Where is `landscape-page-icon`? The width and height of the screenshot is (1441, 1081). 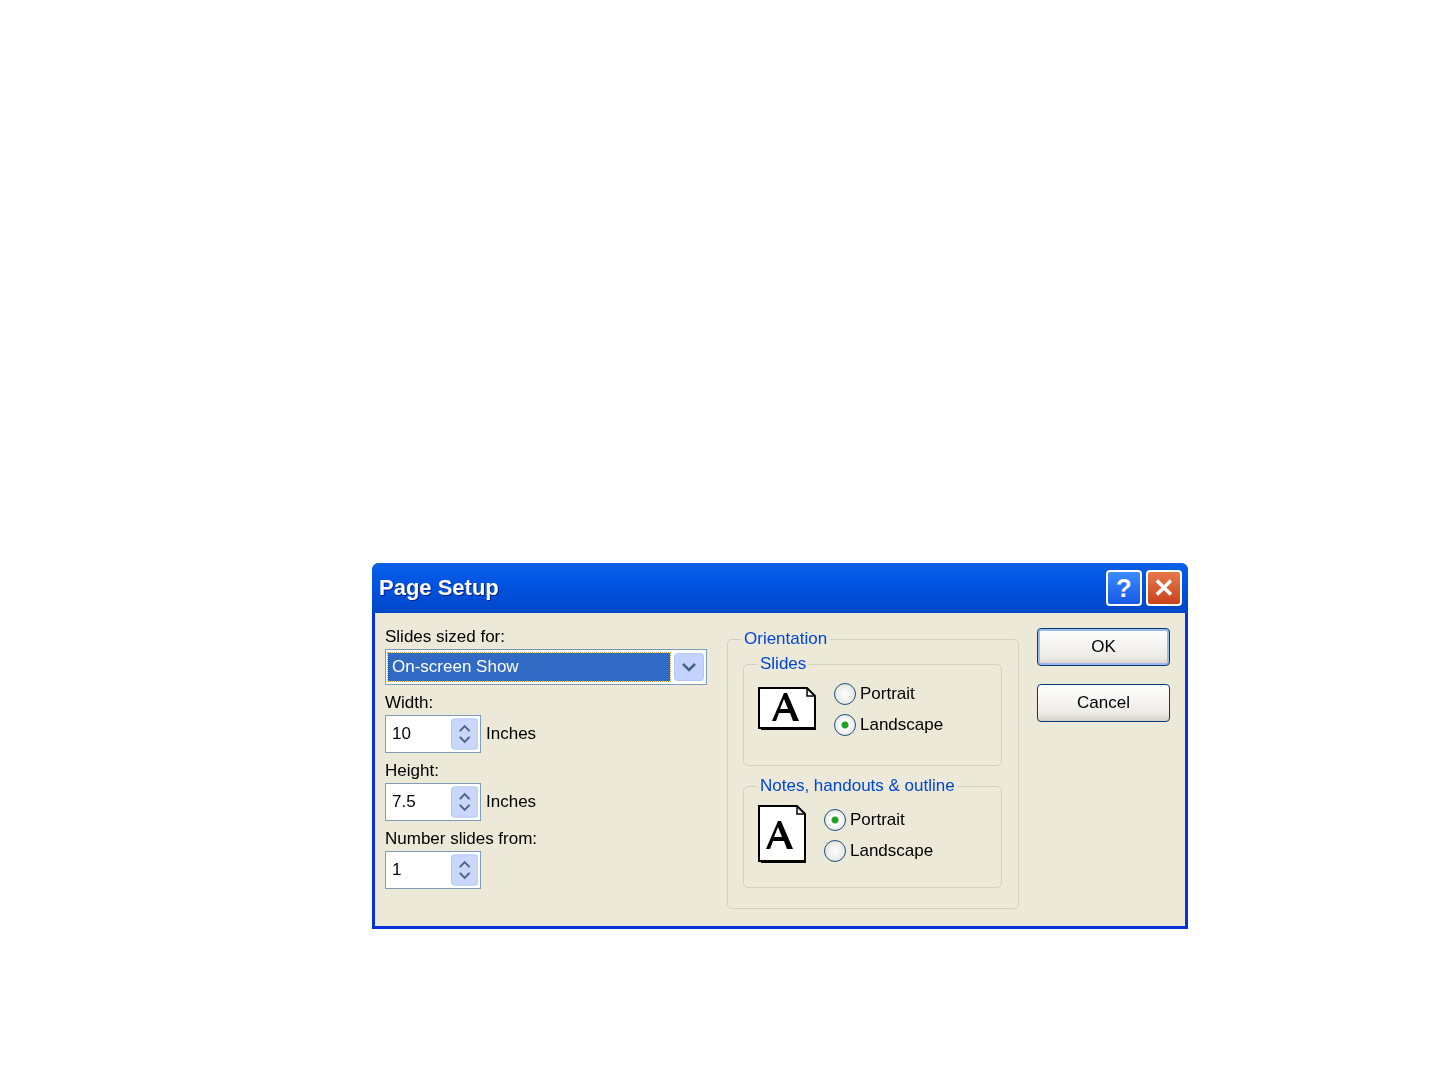 landscape-page-icon is located at coordinates (788, 709).